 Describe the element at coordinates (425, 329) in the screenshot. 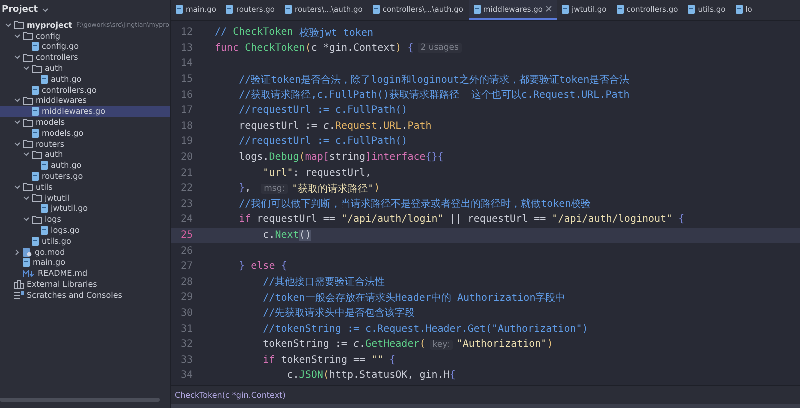

I see `code-comment: //tokenString := c.Request.Header.Get("Authorization")` at that location.